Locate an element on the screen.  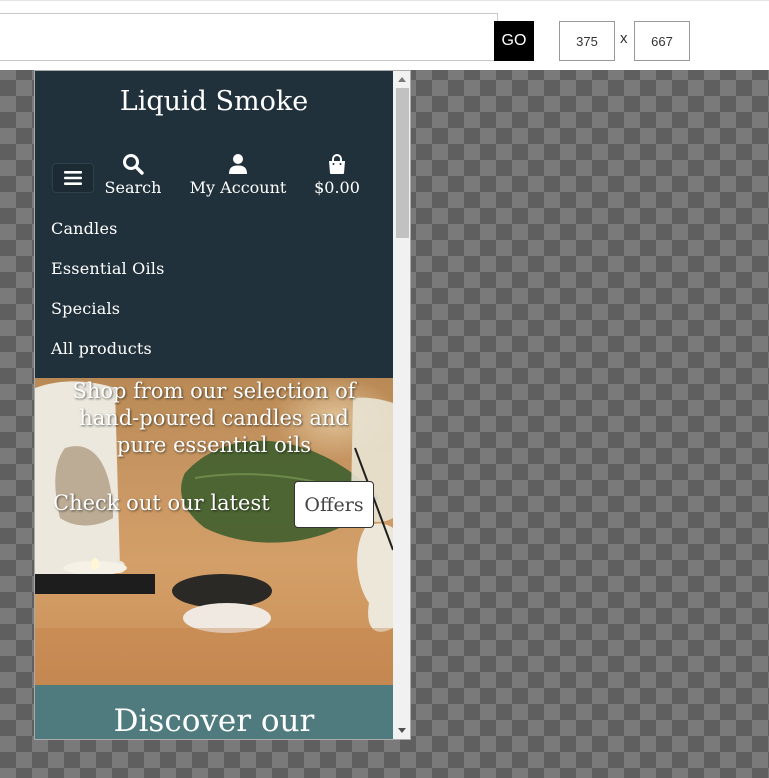
scroll-down-arrow-icon is located at coordinates (402, 730).